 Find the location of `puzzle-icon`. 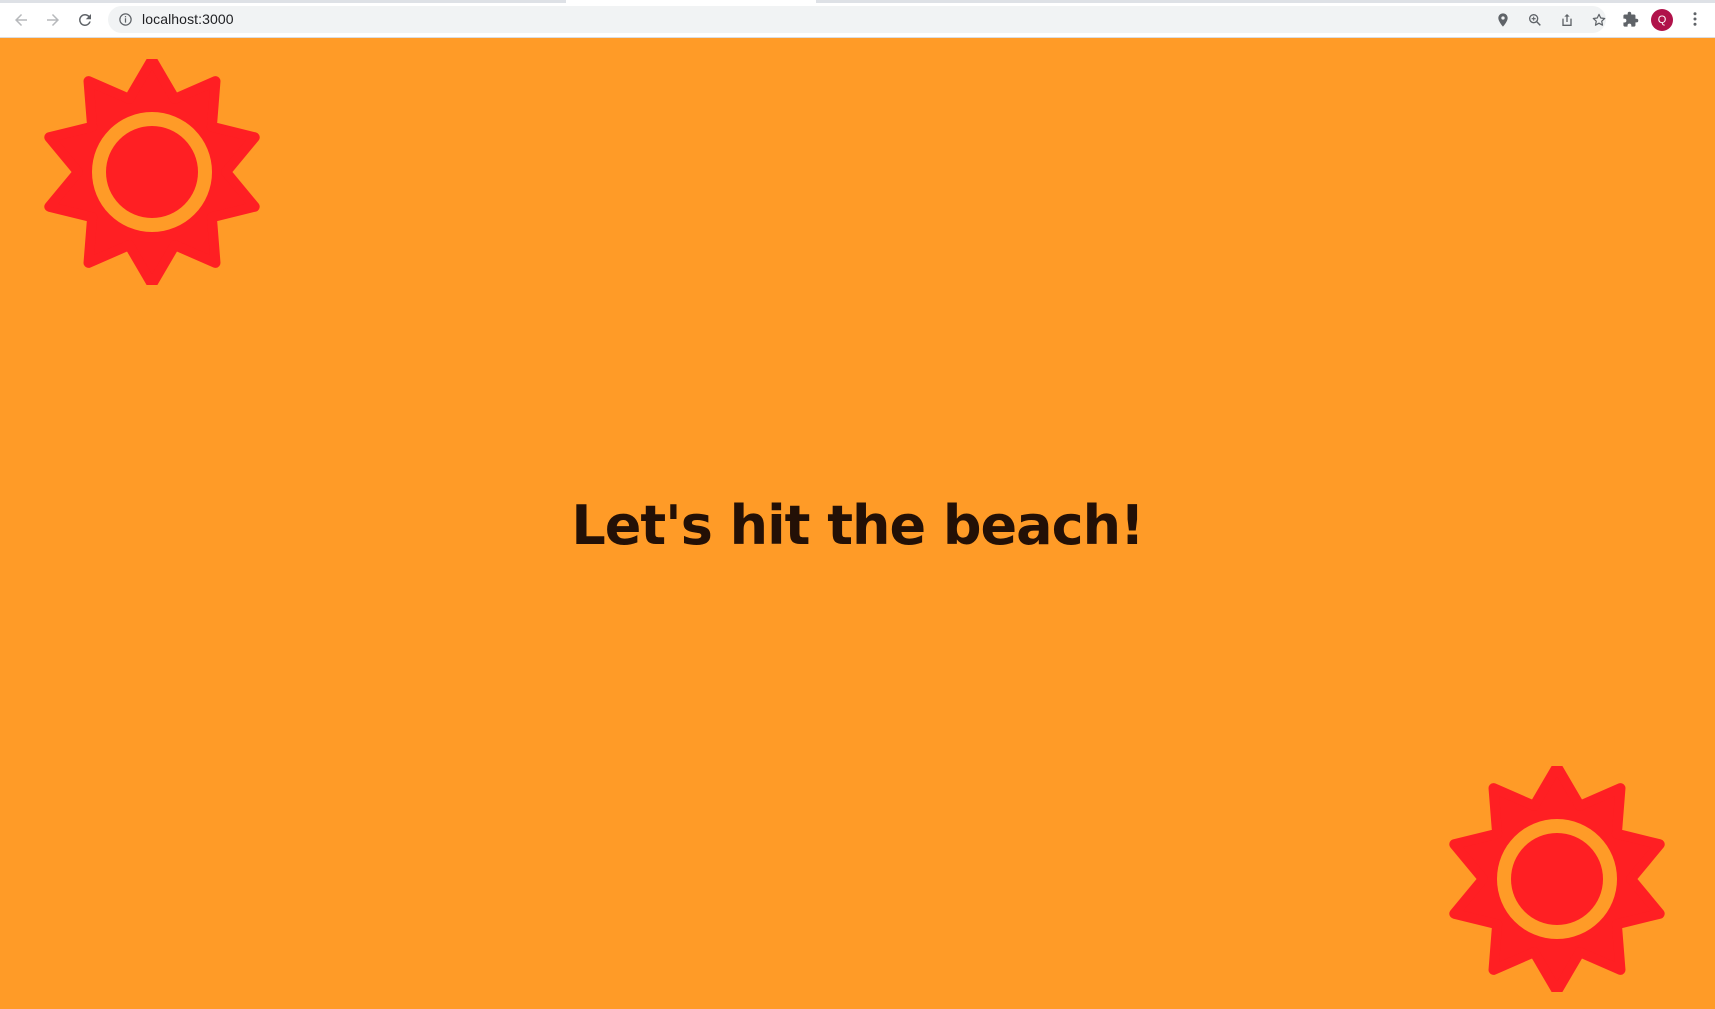

puzzle-icon is located at coordinates (1630, 19).